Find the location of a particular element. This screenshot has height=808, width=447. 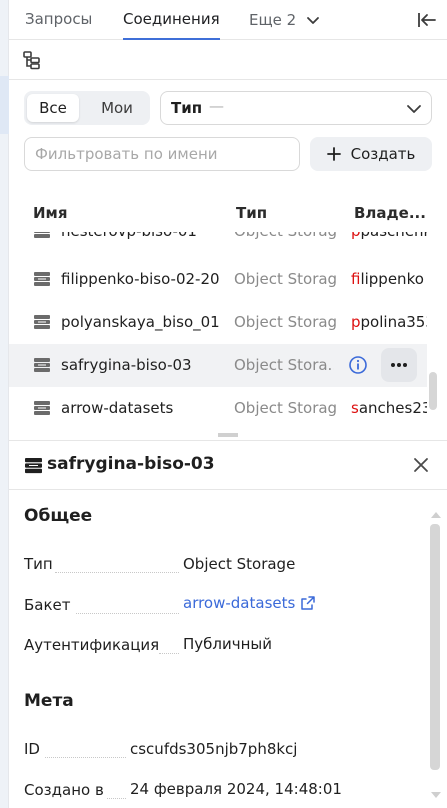

row-name: nesterovp-biso-01 is located at coordinates (129, 236).